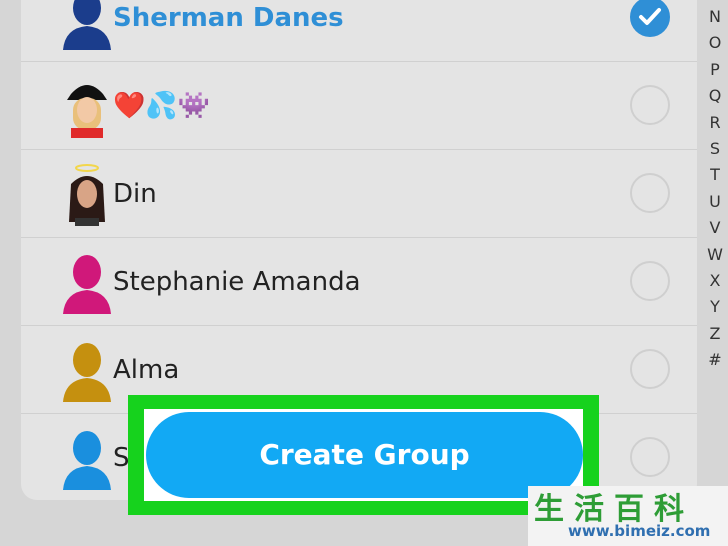  I want to click on index-letter: #, so click(715, 360).